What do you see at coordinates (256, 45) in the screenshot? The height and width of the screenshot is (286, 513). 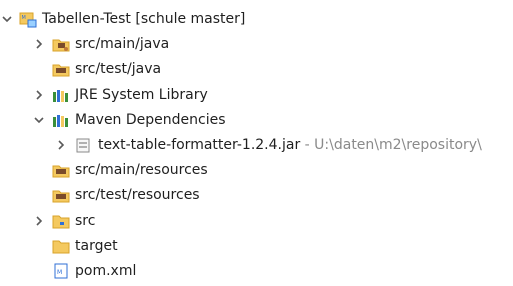 I see `tree-row-src-main-java: src/main/java` at bounding box center [256, 45].